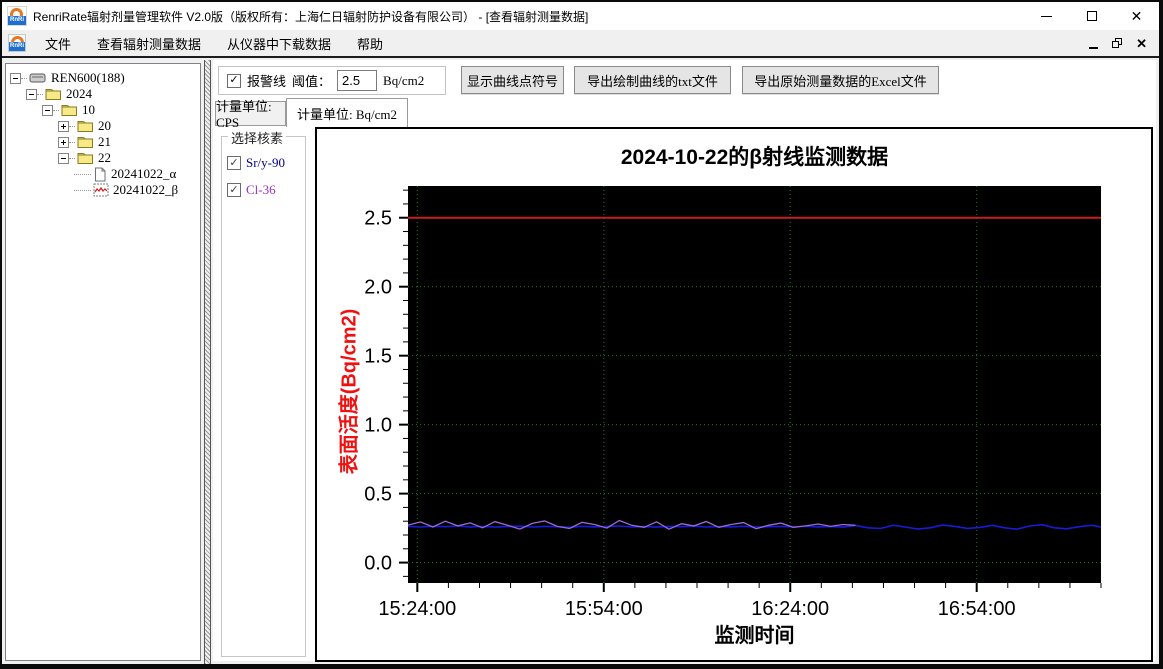  Describe the element at coordinates (261, 189) in the screenshot. I see `nuclide-label: Cl-36` at that location.